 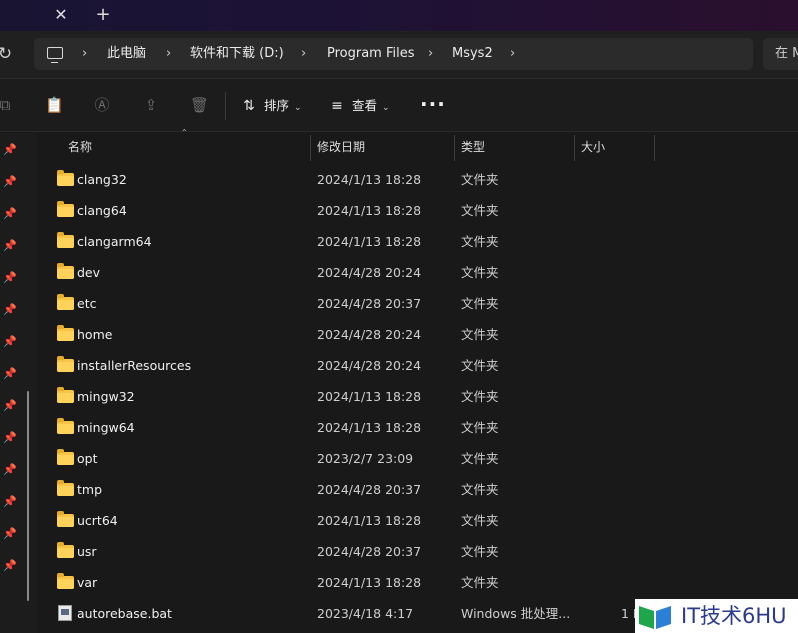 I want to click on tab-bar: ✕ +, so click(x=399, y=15).